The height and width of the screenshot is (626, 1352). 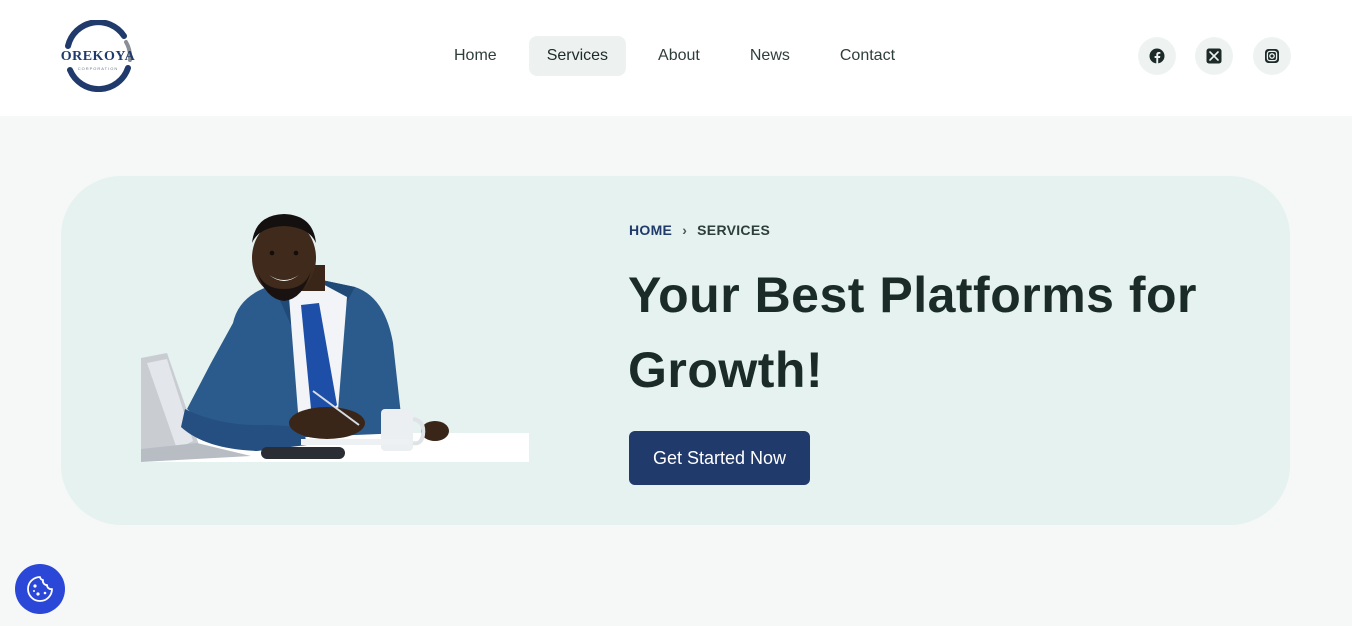 I want to click on nav-item-contact: Contact, so click(x=867, y=56).